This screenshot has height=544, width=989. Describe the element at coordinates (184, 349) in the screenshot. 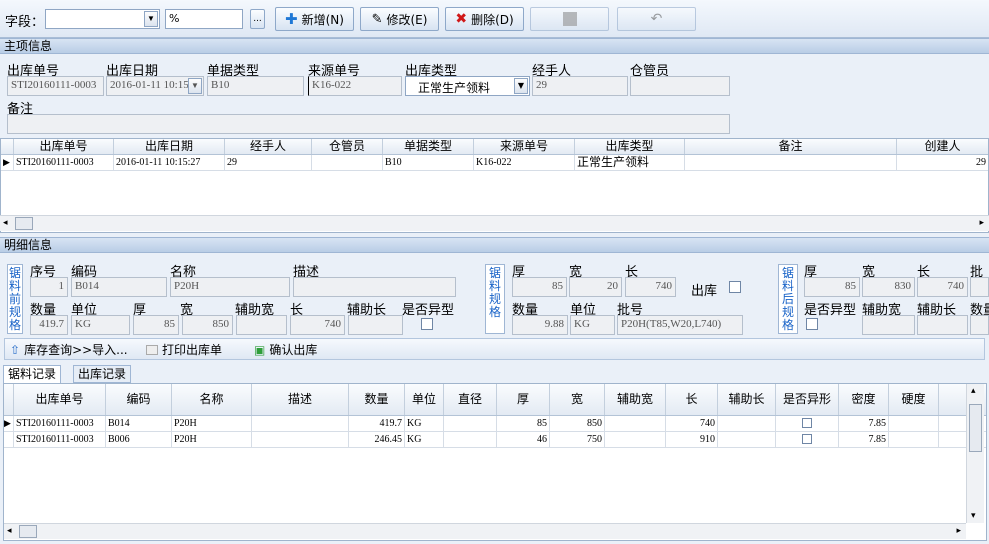

I see `print-button: 打印出库单` at that location.